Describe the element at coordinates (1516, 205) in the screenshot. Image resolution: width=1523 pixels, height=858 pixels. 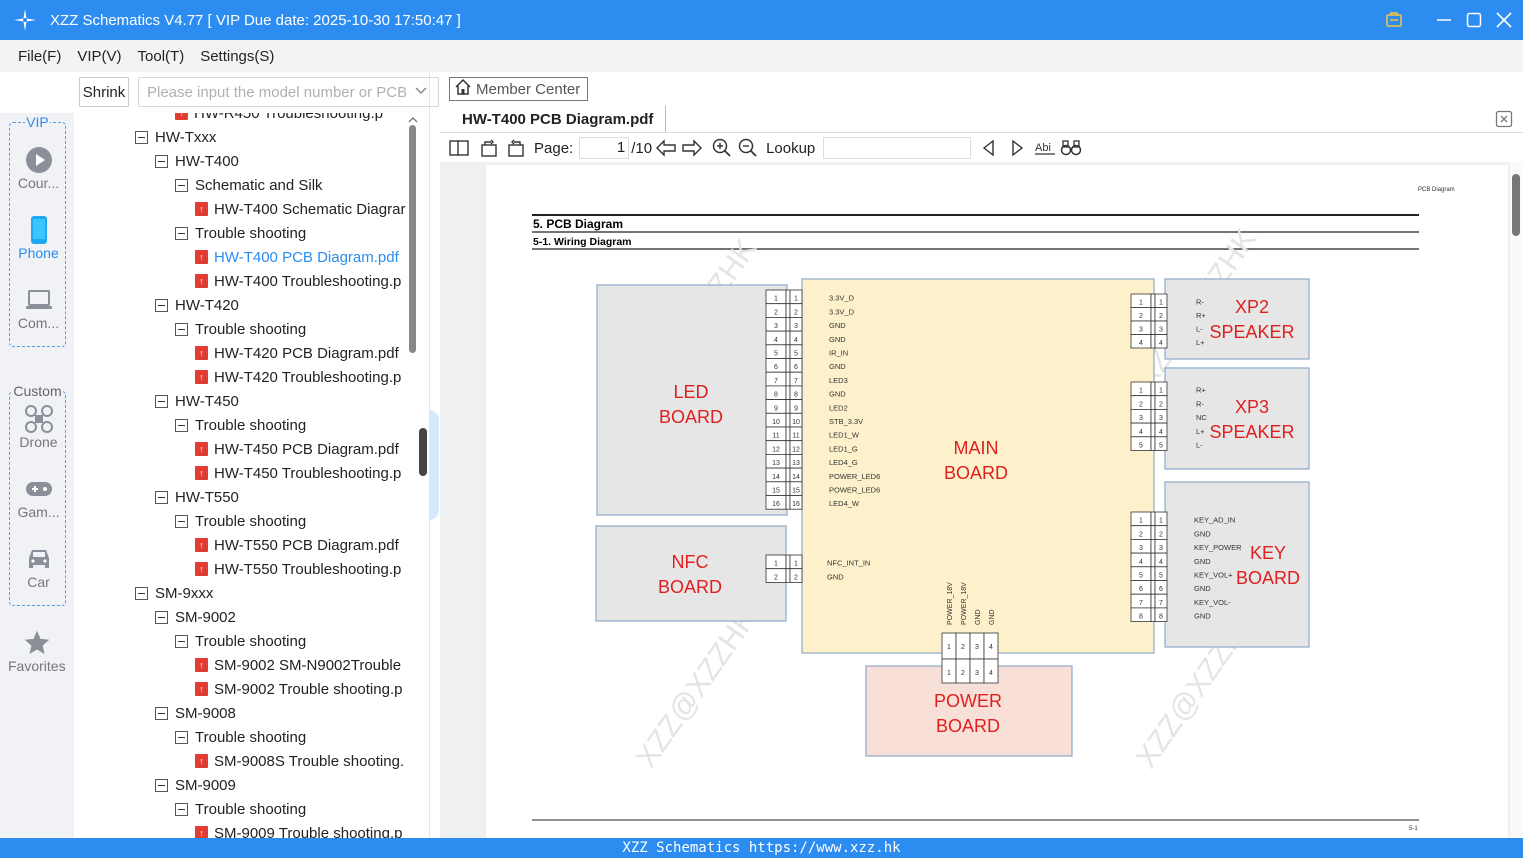
I see `doc-scroll-thumb` at that location.